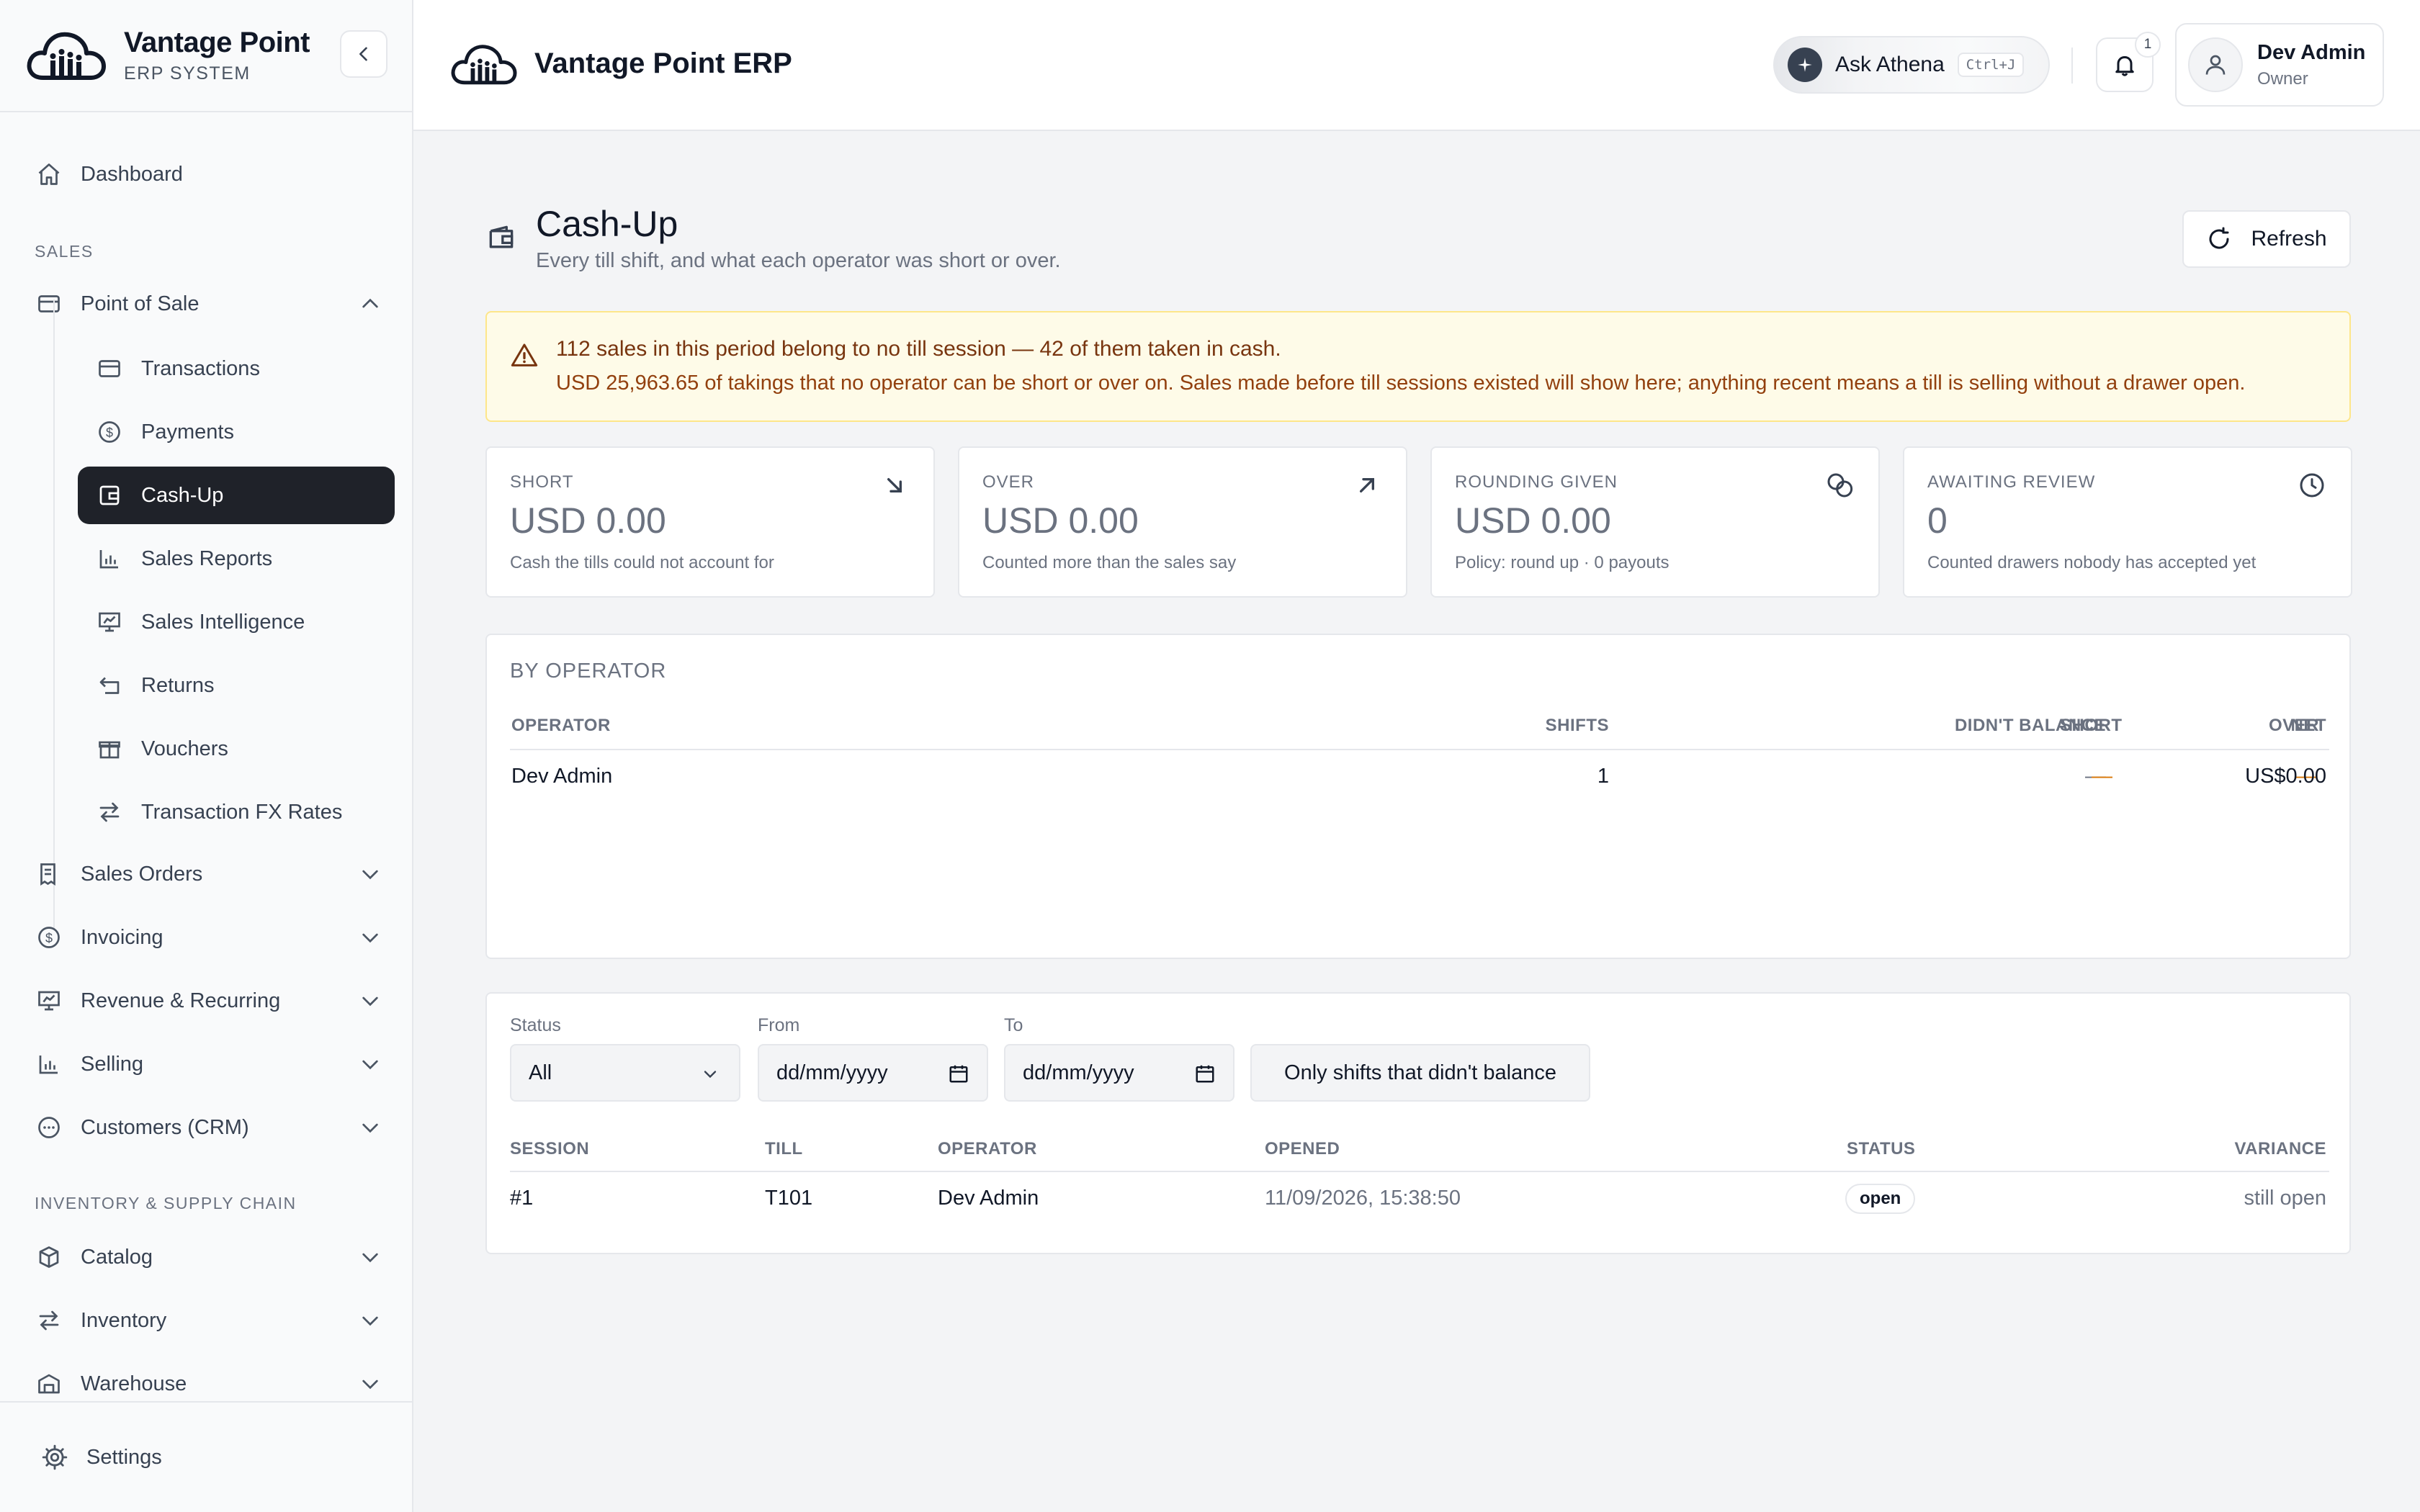 Image resolution: width=2420 pixels, height=1512 pixels. Describe the element at coordinates (521, 1198) in the screenshot. I see `table-cell-session: #1` at that location.